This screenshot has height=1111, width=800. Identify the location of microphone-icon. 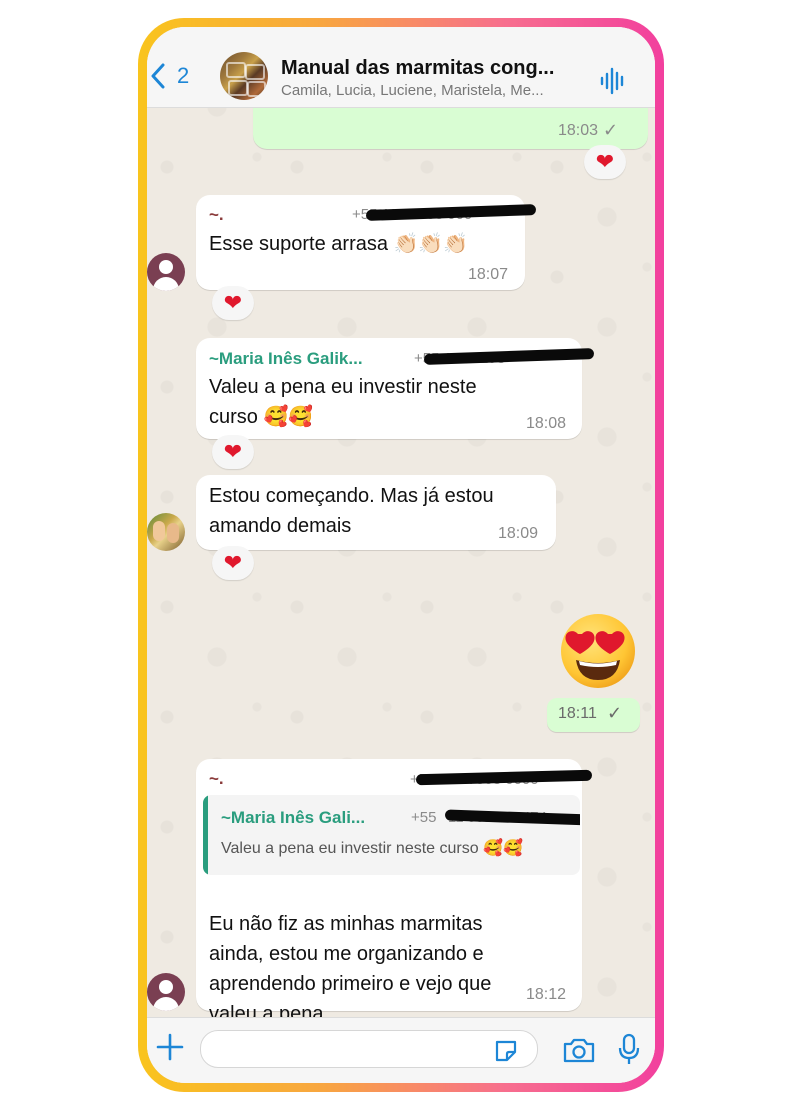
(629, 1050).